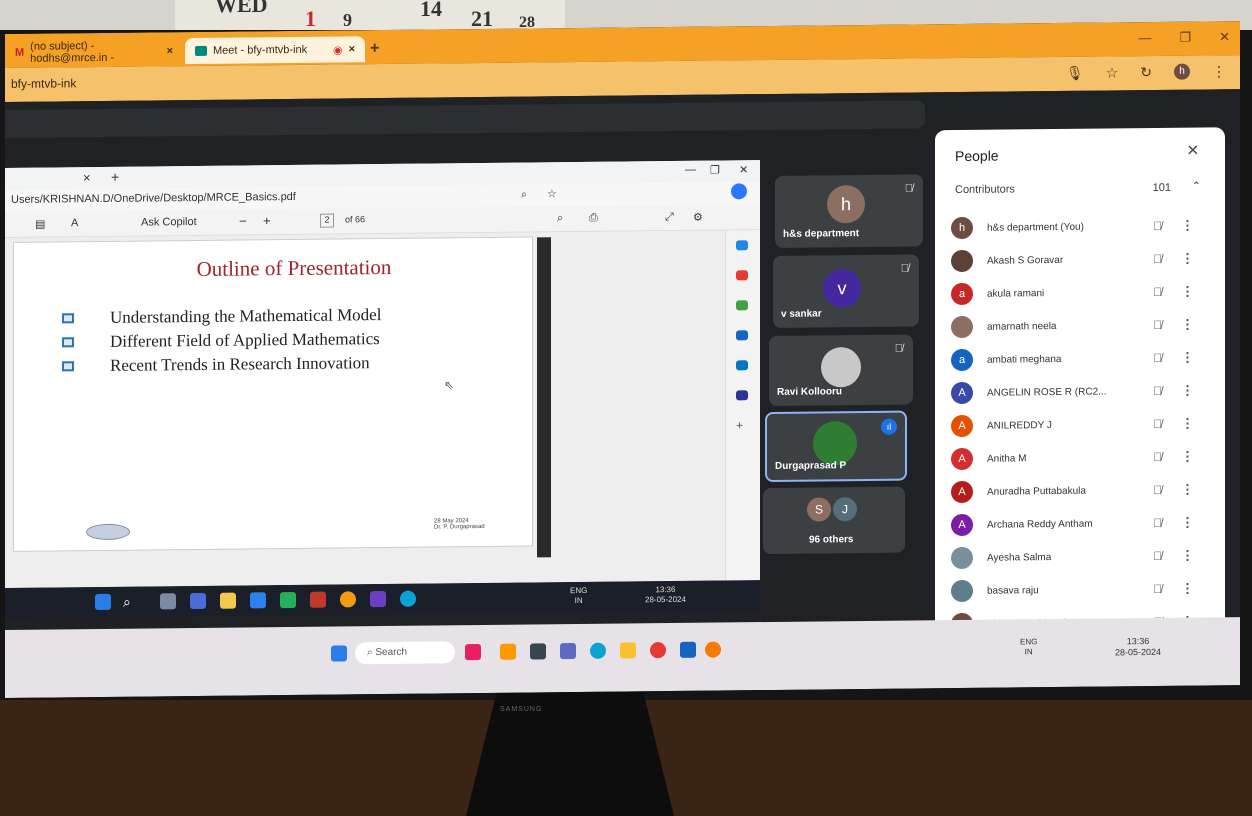 The width and height of the screenshot is (1252, 816). Describe the element at coordinates (841, 370) in the screenshot. I see `participant-tile: 🎙̸ Ravi Kollooru` at that location.